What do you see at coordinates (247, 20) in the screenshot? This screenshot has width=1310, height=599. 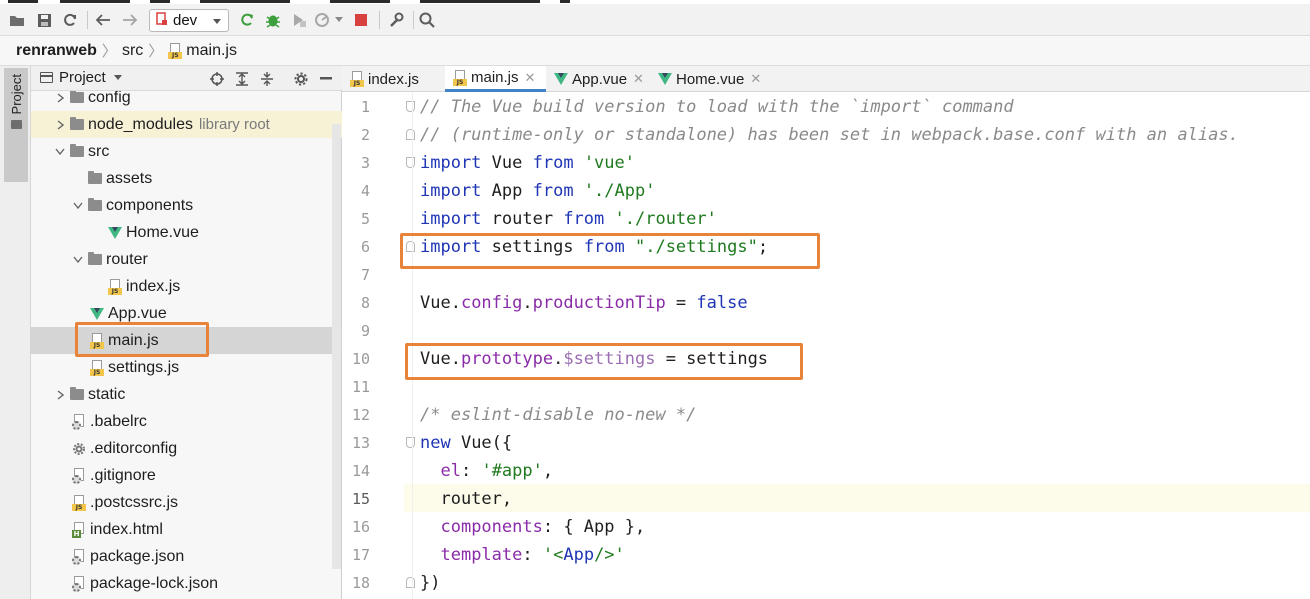 I see `run-icon` at bounding box center [247, 20].